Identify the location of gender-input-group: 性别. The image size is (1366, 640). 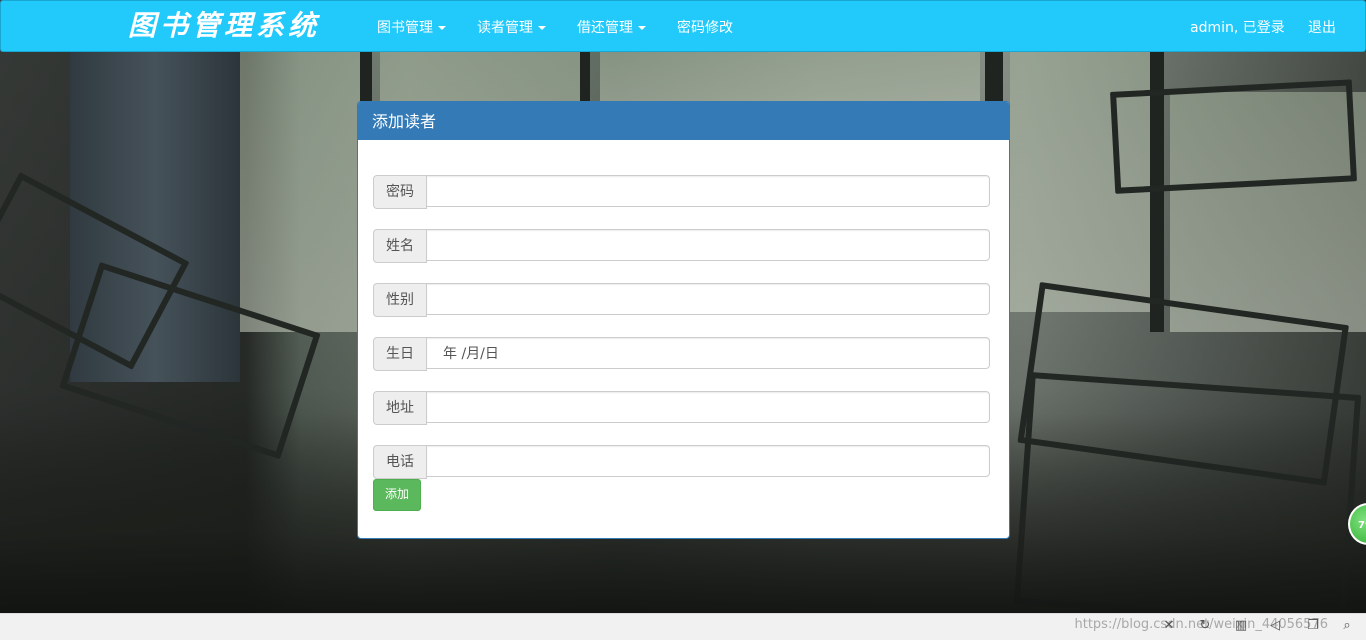
(683, 300).